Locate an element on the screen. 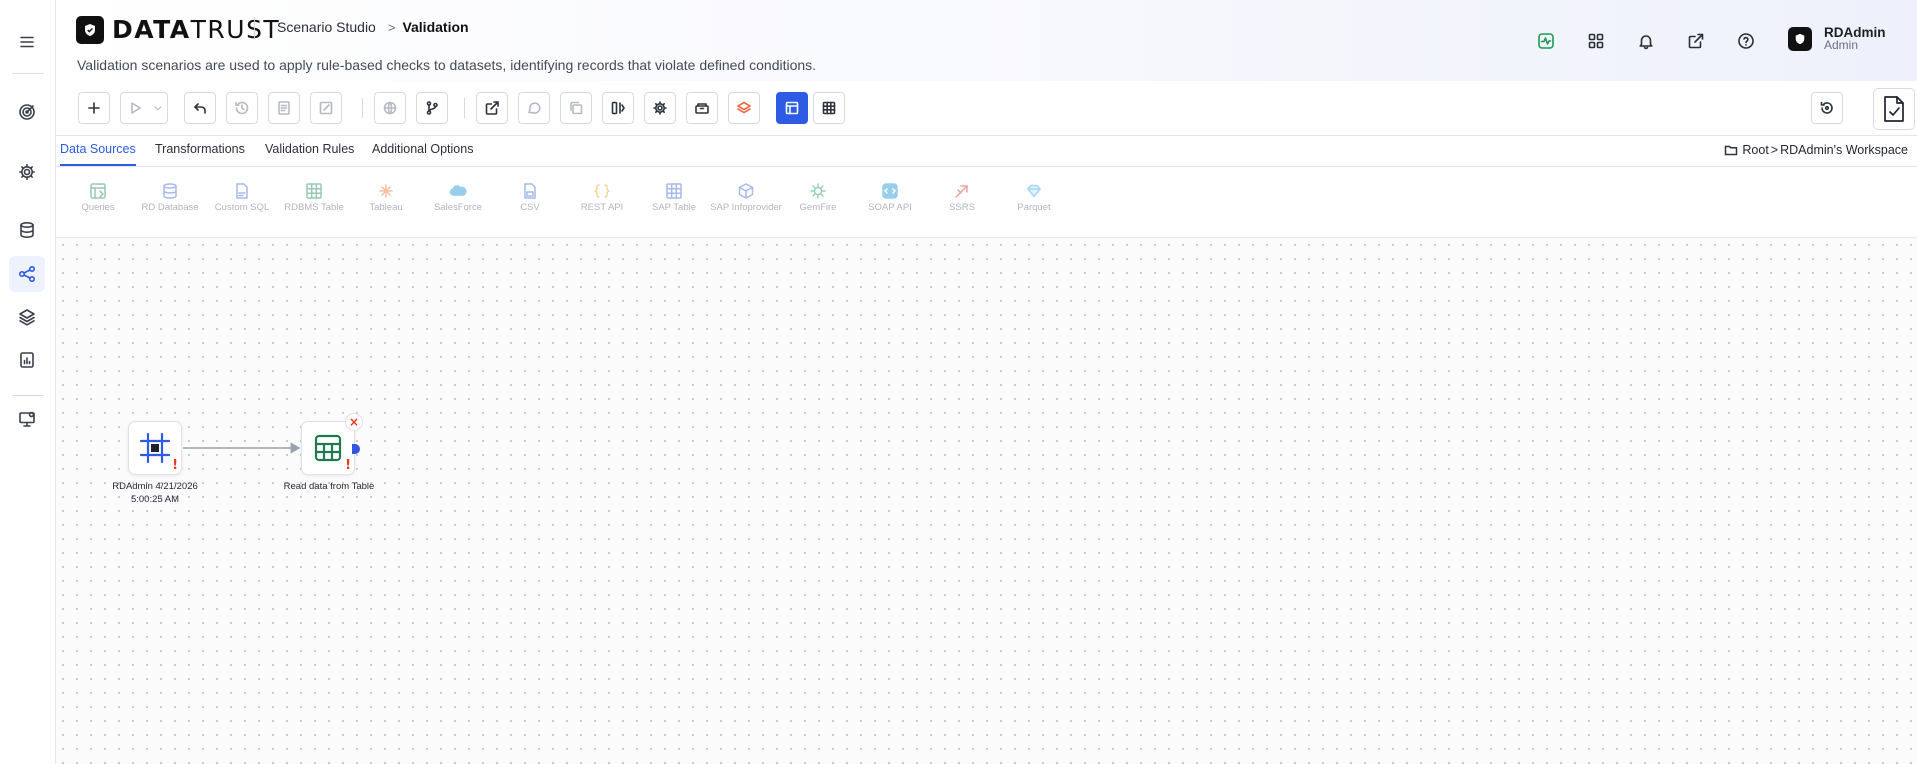 Image resolution: width=1917 pixels, height=764 pixels. sap-table-icon is located at coordinates (674, 191).